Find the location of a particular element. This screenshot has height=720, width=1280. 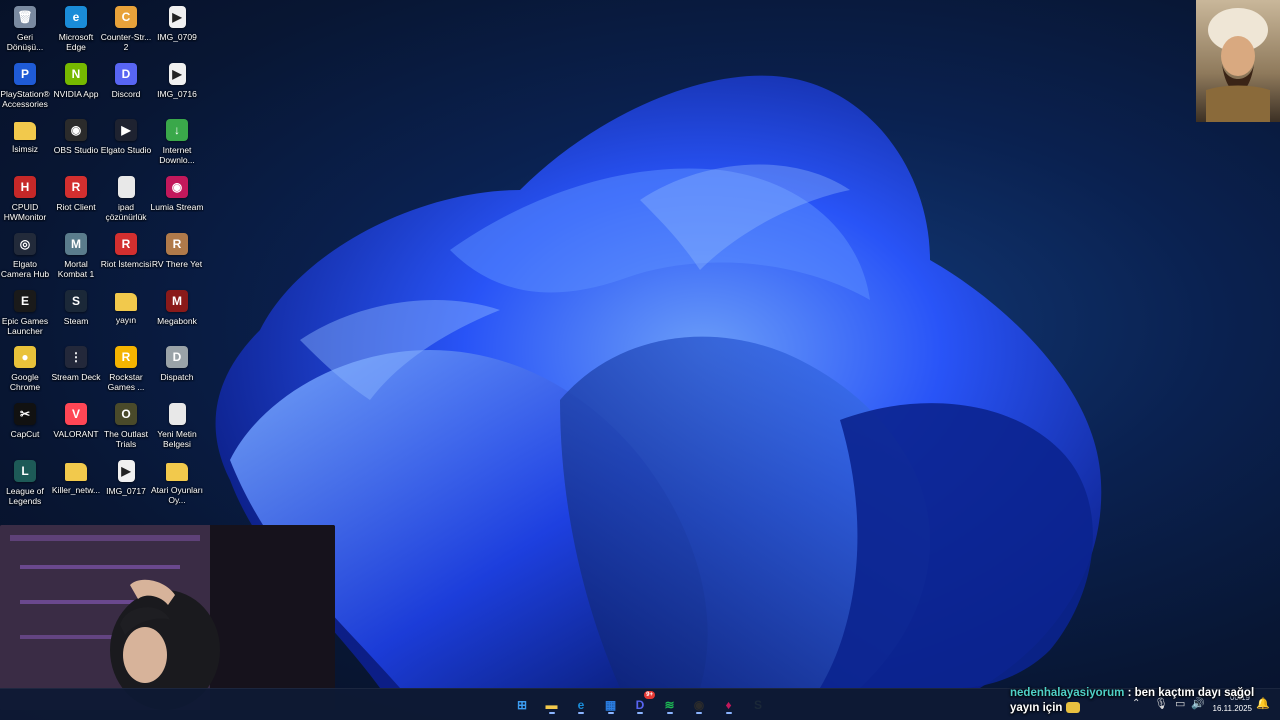

desktop-icon-label: Lumia Stream is located at coordinates (177, 207).